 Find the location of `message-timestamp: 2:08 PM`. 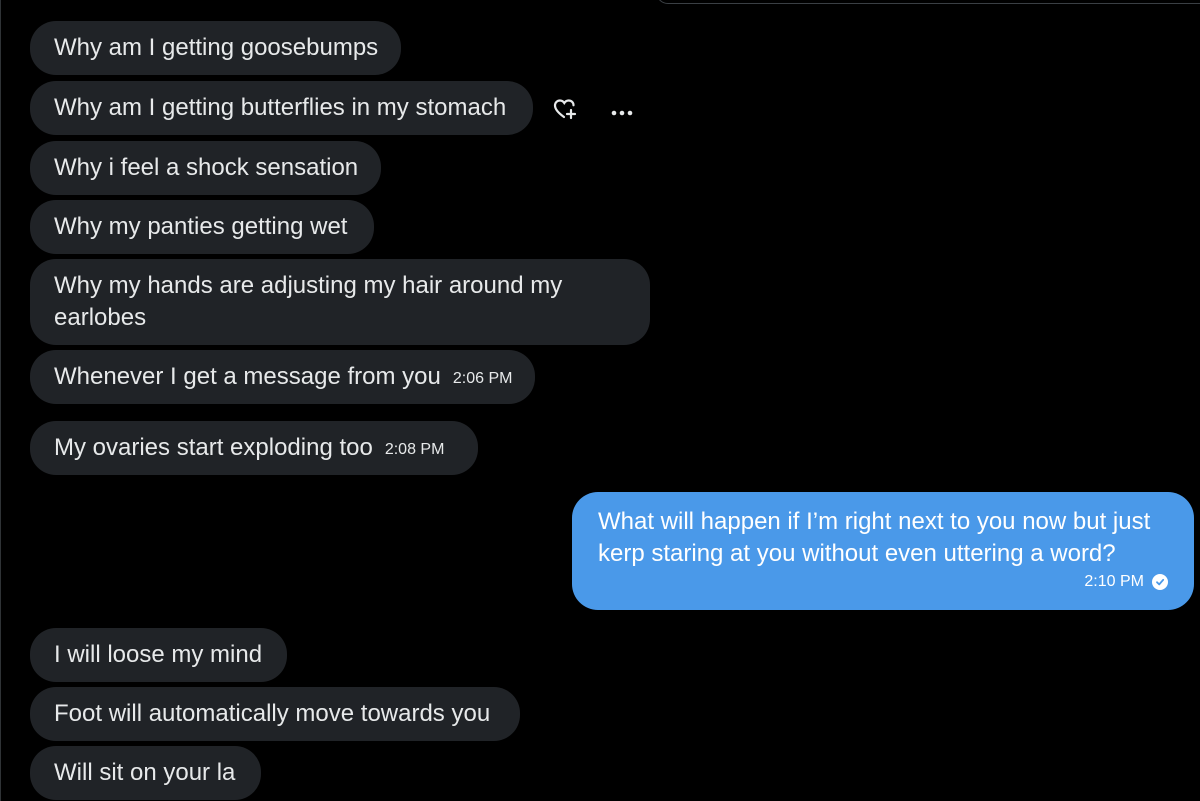

message-timestamp: 2:08 PM is located at coordinates (414, 449).